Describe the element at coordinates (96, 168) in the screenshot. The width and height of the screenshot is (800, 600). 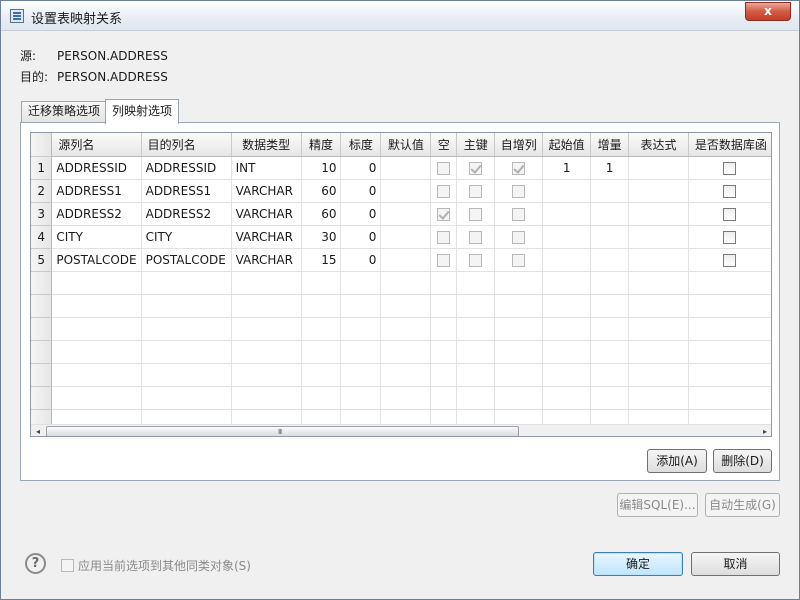
I see `cell-source-column: ADDRESSID` at that location.